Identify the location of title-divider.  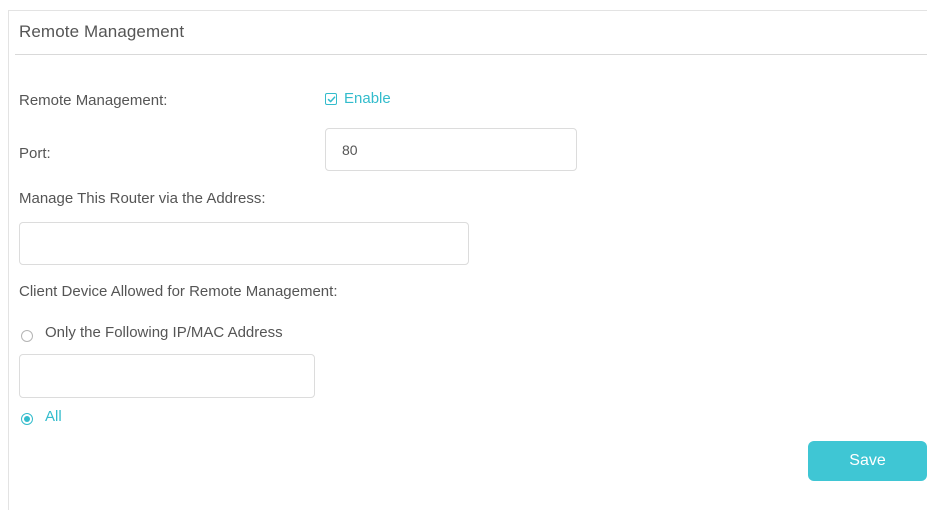
(471, 54).